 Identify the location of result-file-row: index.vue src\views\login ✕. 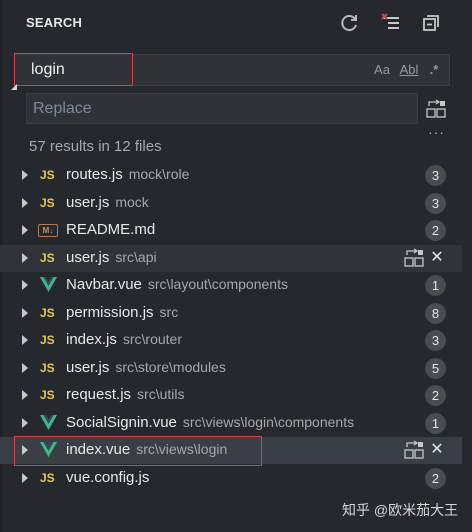
(231, 450).